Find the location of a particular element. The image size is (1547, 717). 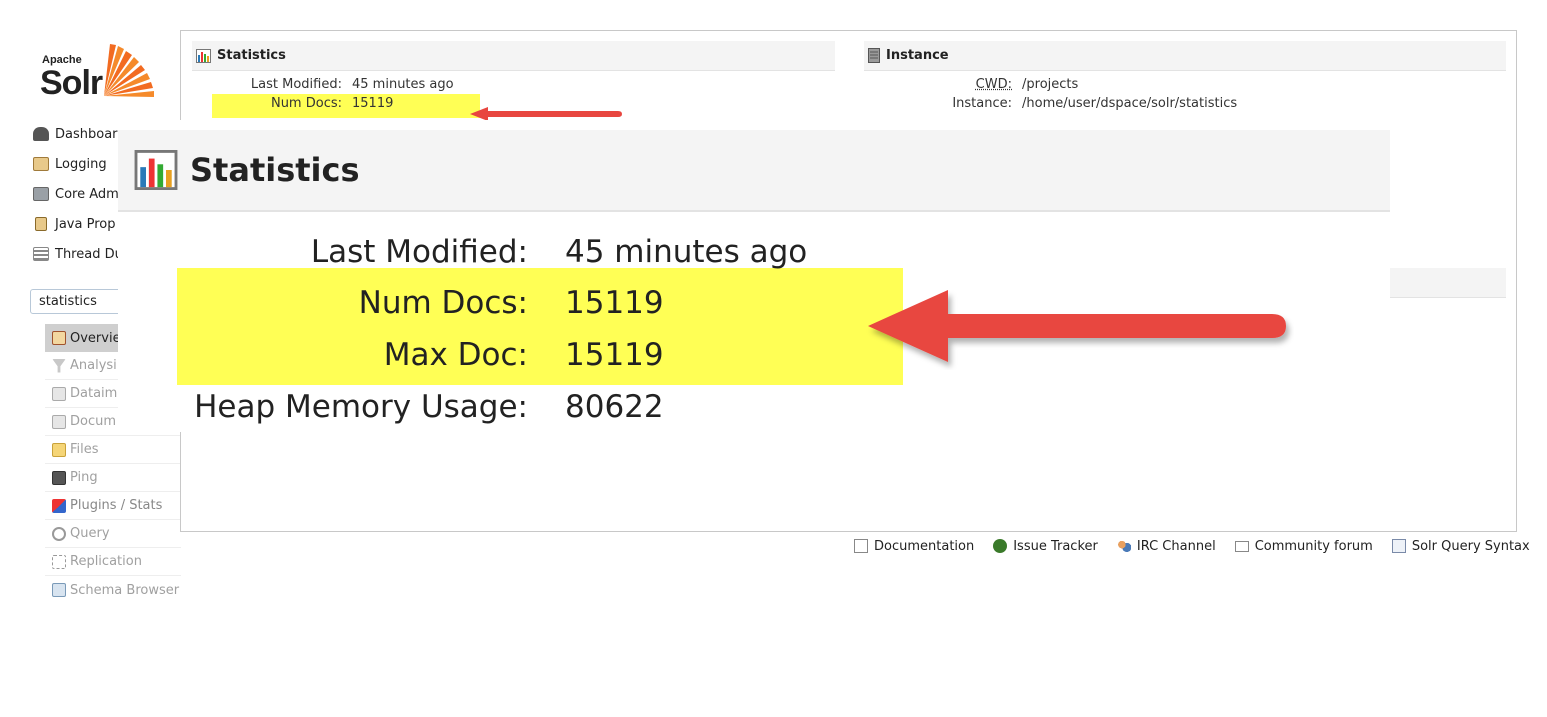

num-docs-value: 15119 is located at coordinates (373, 103).